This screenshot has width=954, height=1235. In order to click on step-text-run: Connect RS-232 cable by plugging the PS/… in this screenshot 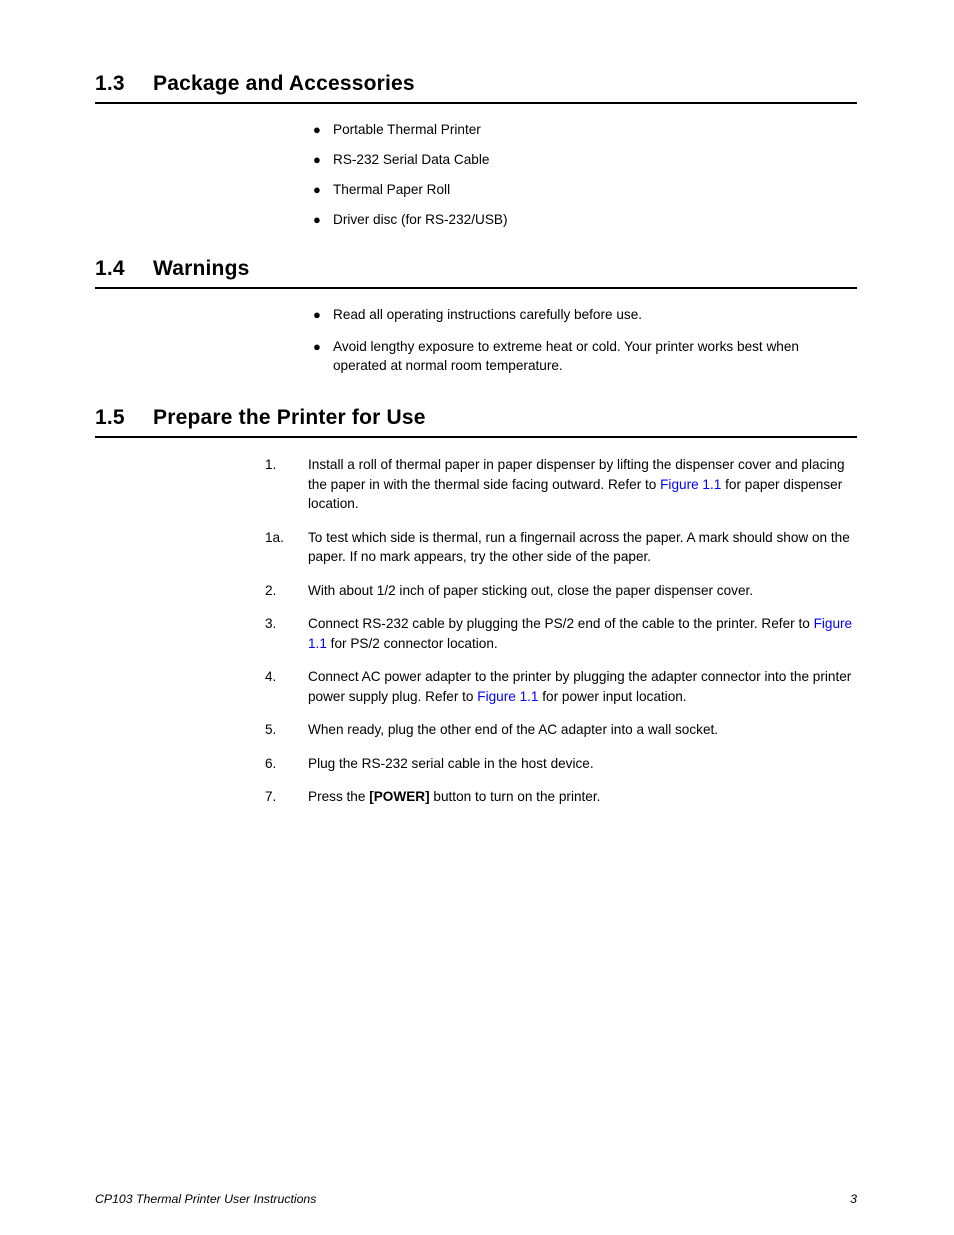, I will do `click(561, 624)`.